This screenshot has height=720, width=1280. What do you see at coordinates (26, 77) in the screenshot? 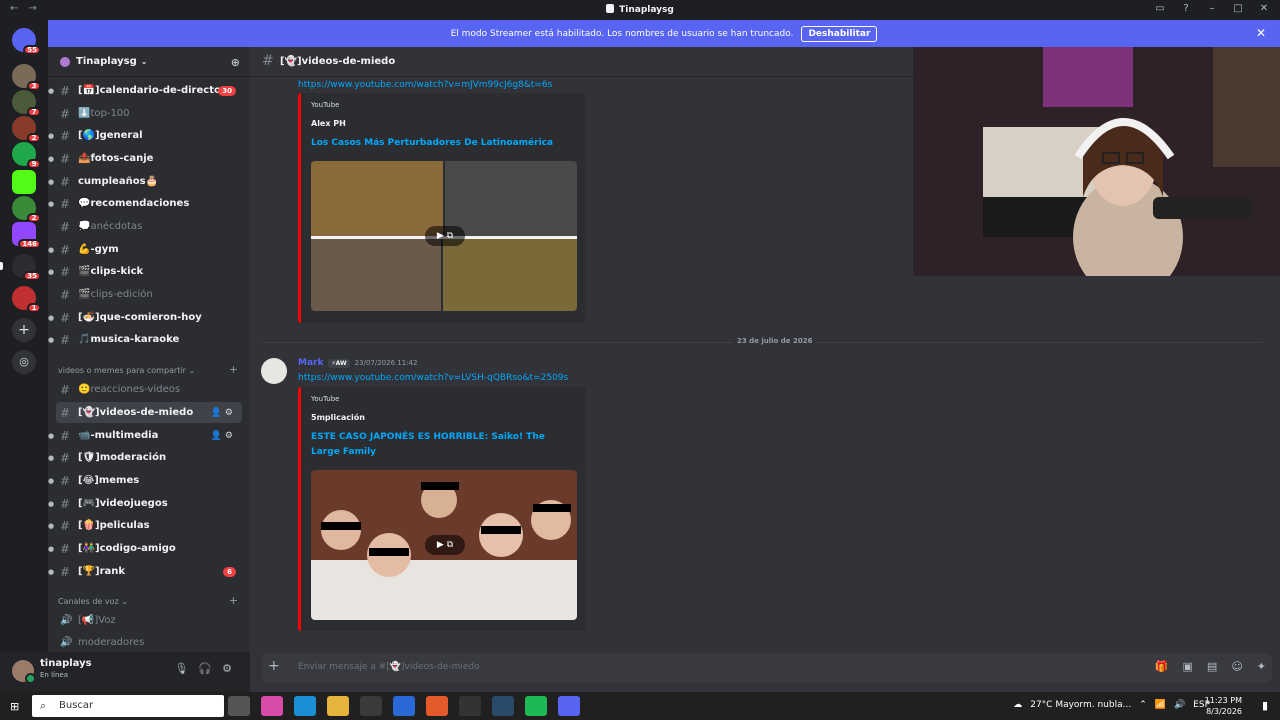
I see `server-icon: 3` at bounding box center [26, 77].